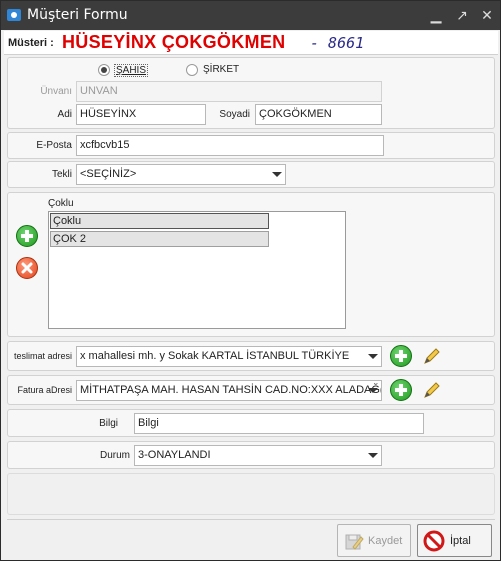 The image size is (501, 561). I want to click on empty-panel, so click(251, 494).